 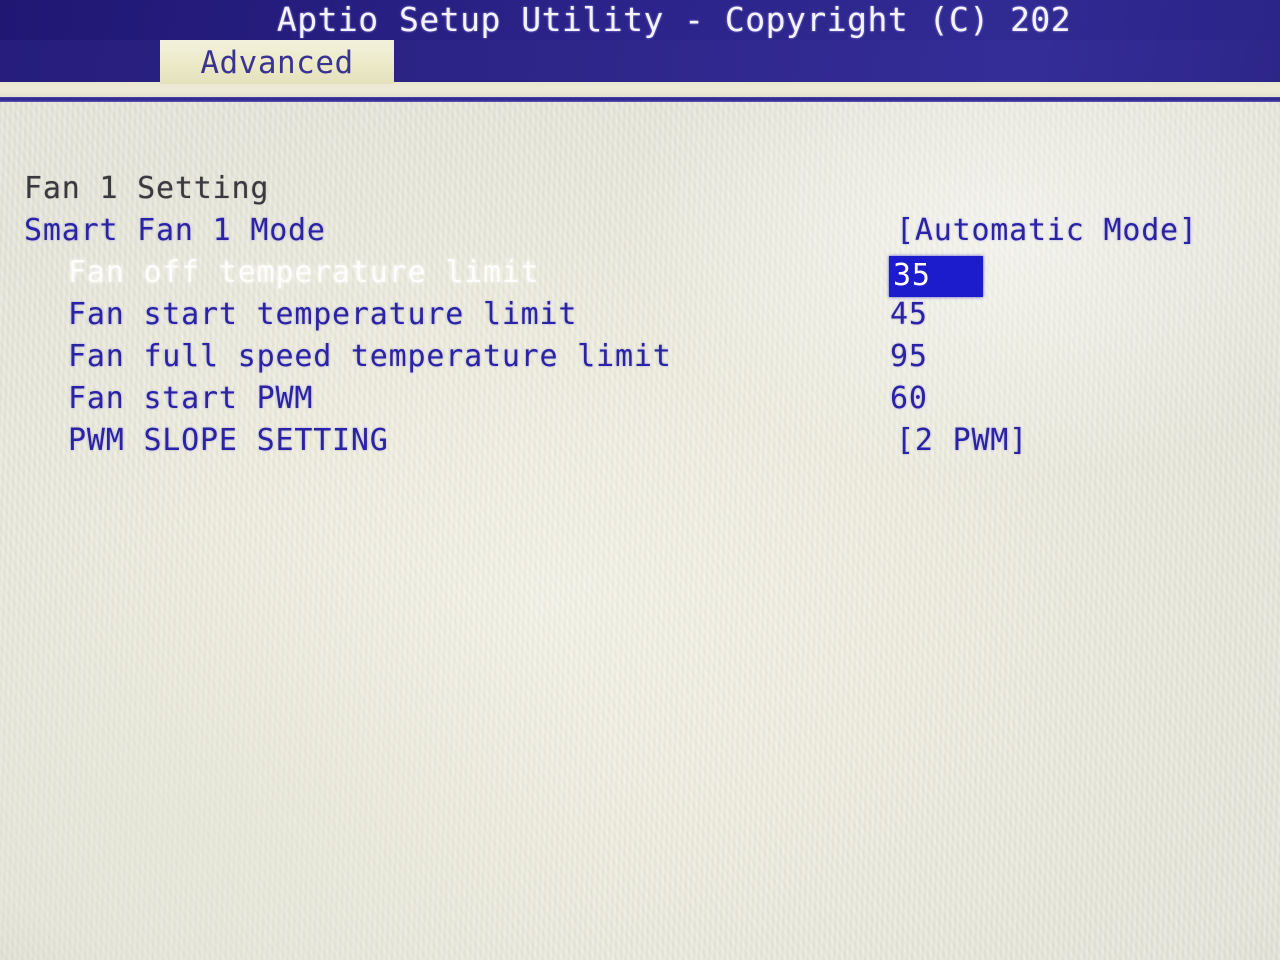 I want to click on settings-row-label: Fan off temperature limit, so click(x=304, y=272).